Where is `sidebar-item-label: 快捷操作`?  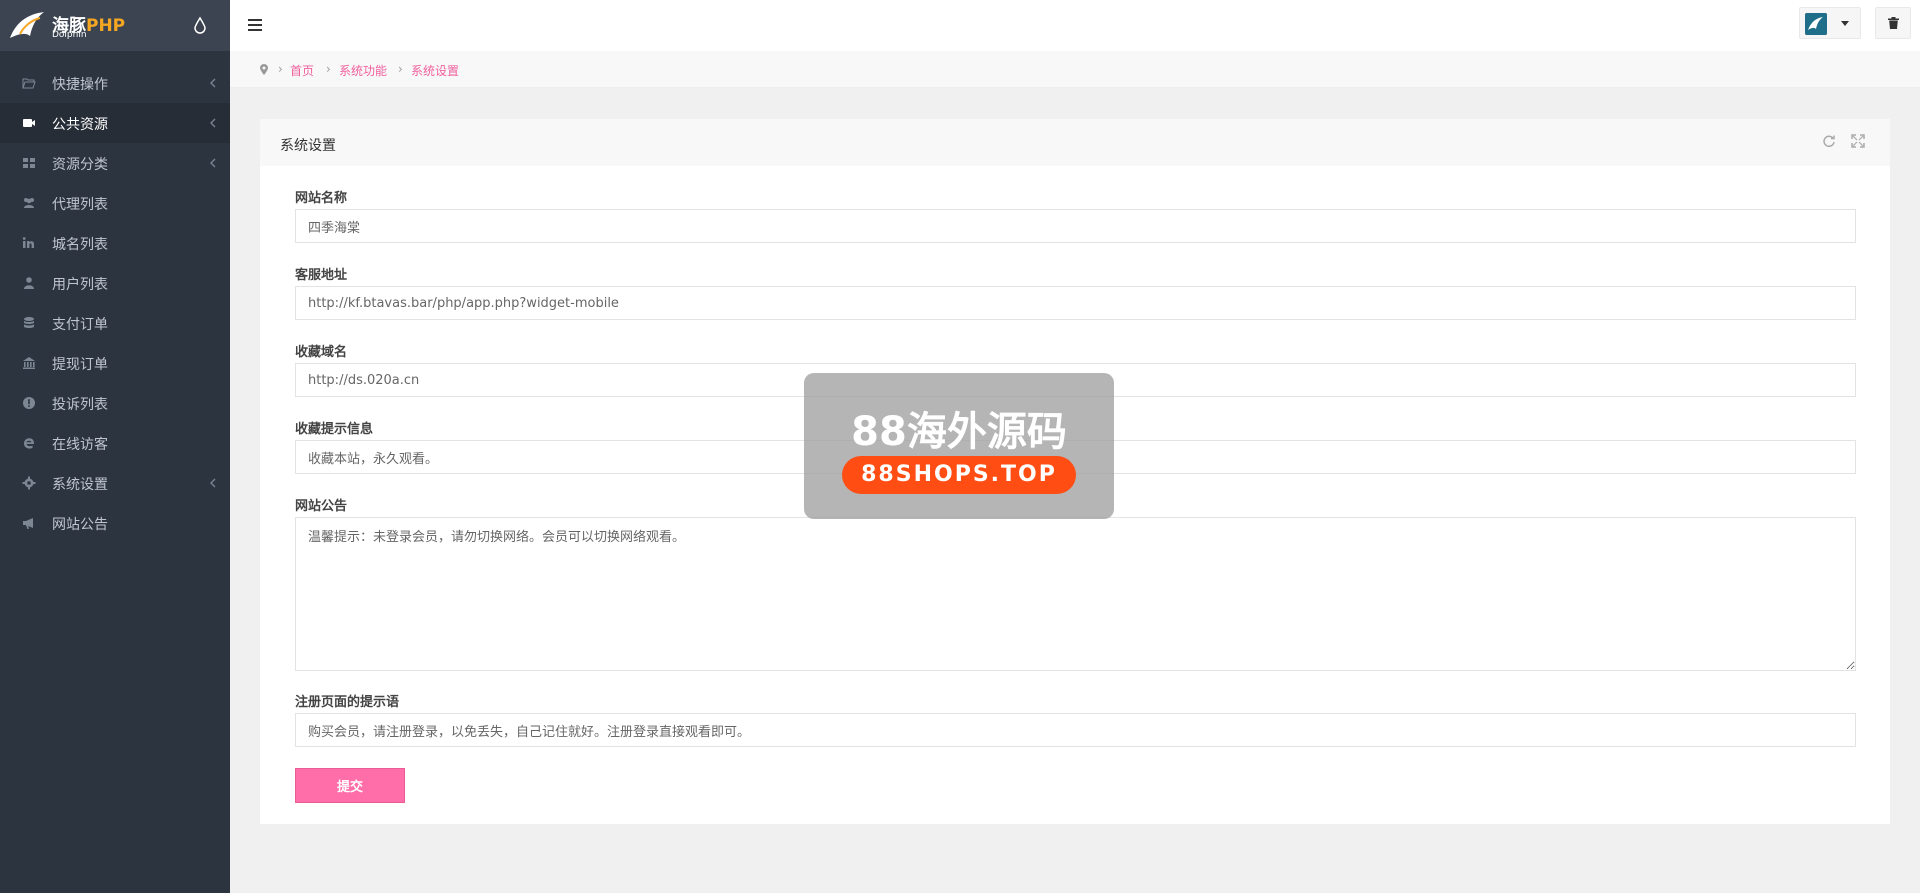
sidebar-item-label: 快捷操作 is located at coordinates (80, 85).